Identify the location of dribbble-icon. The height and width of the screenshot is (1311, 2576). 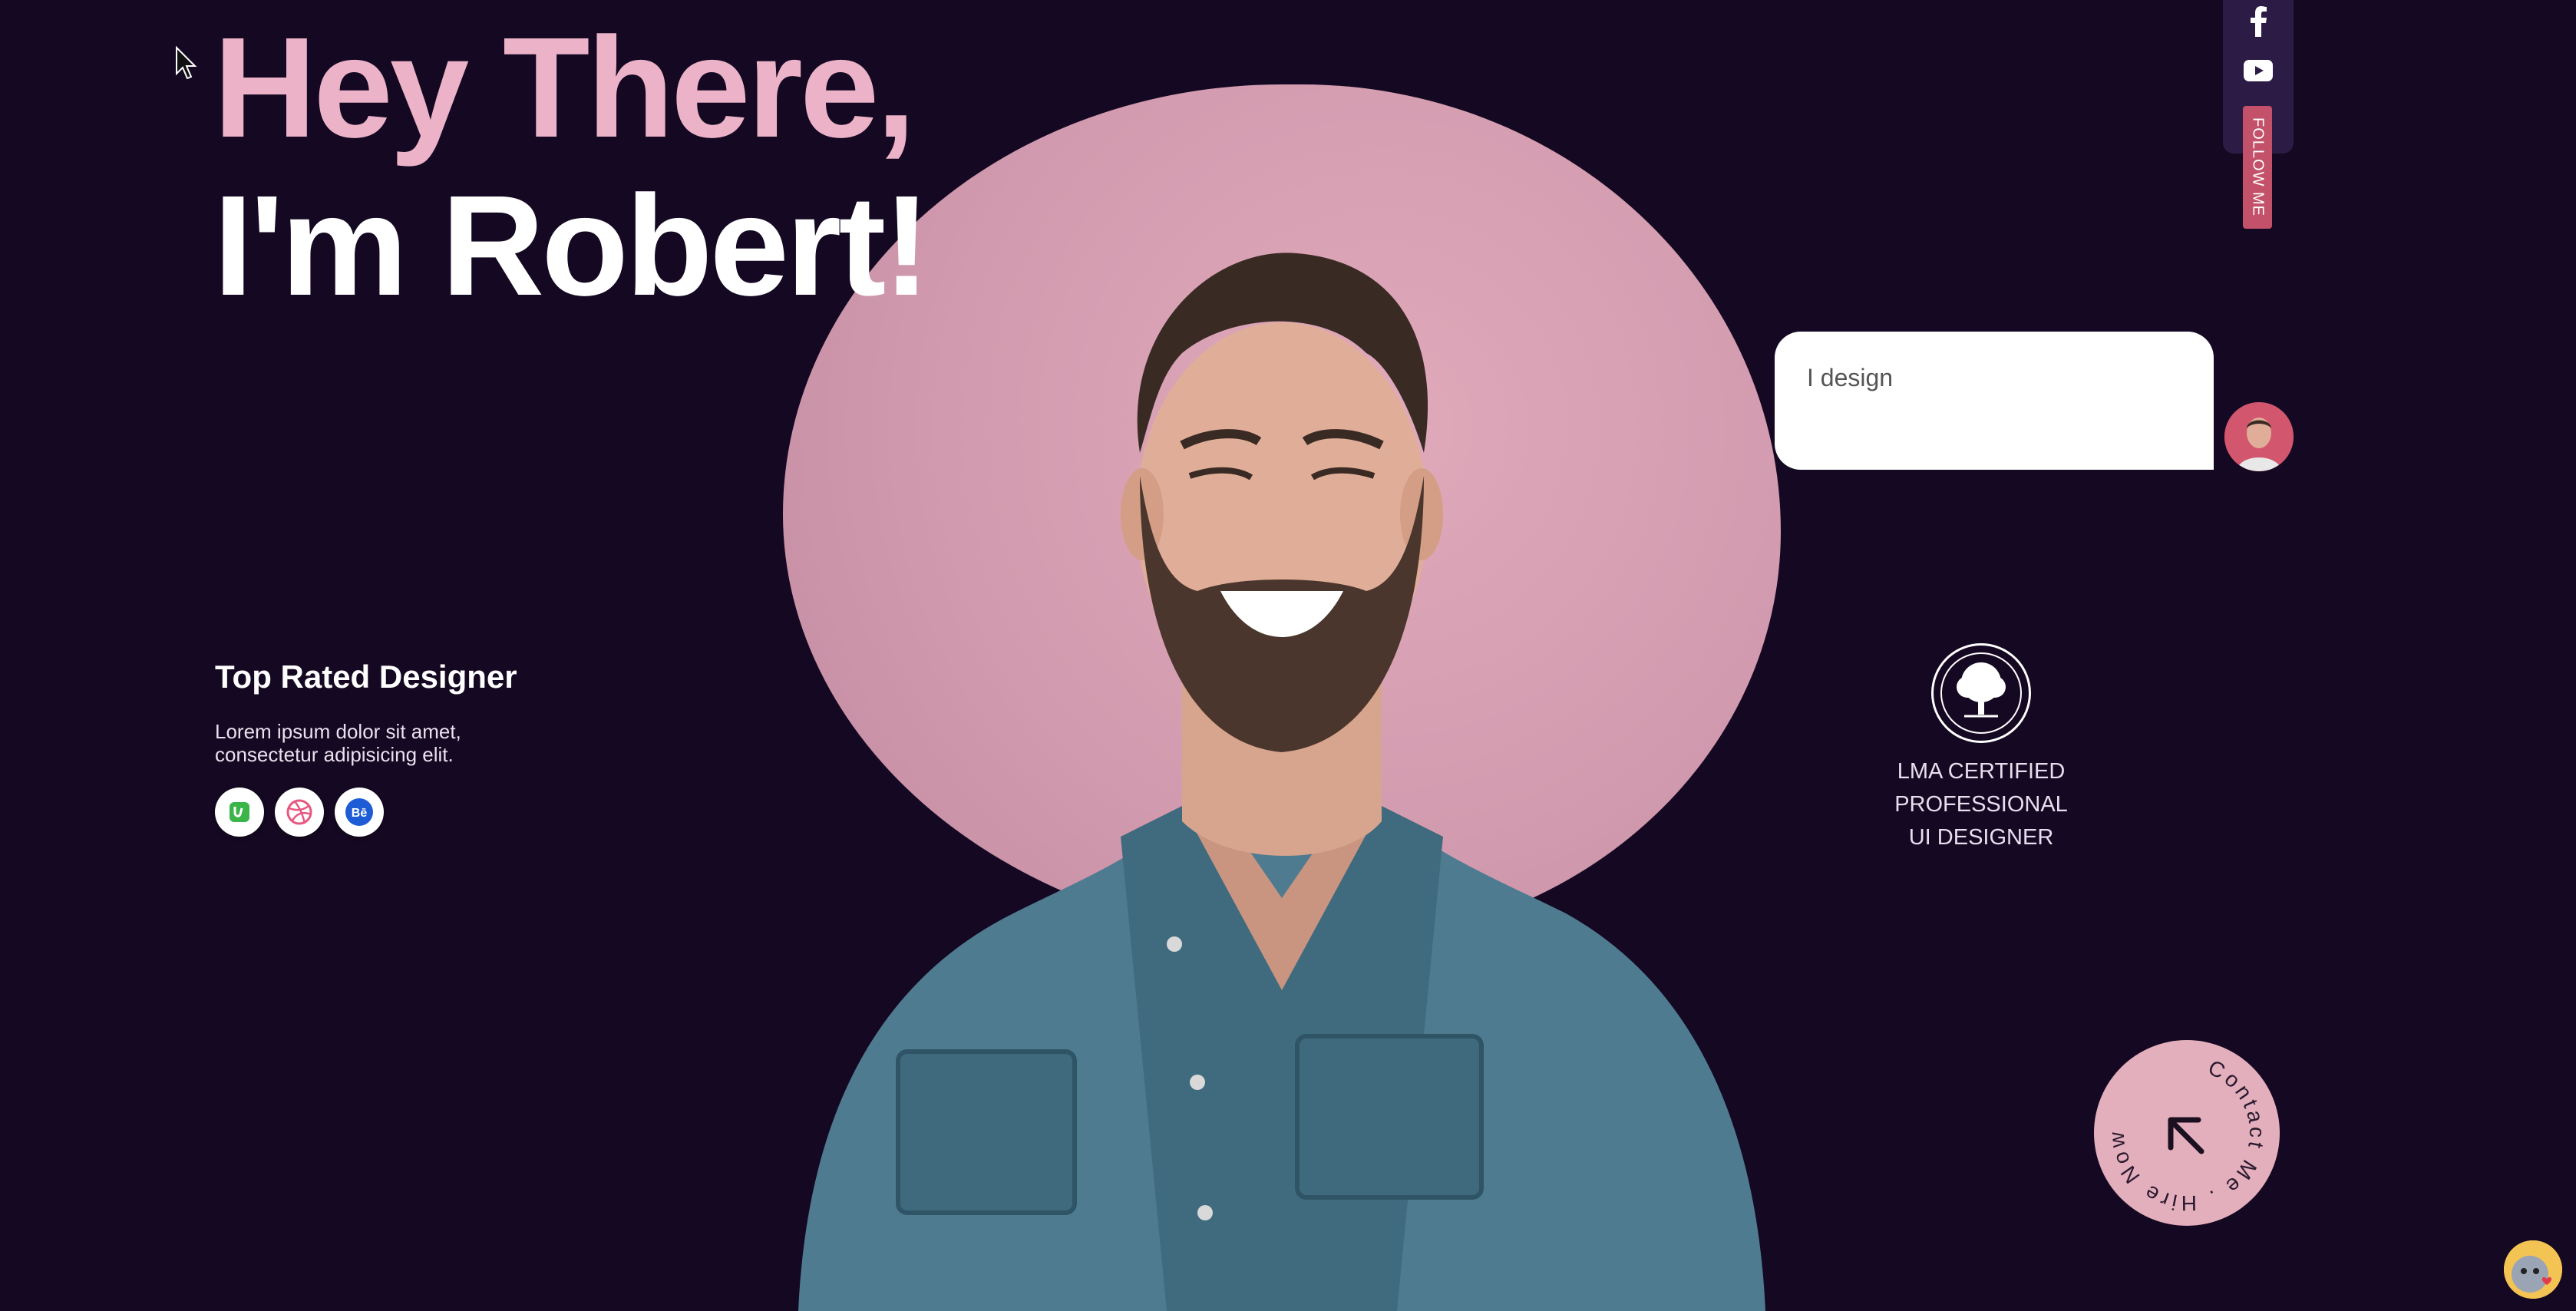
(299, 812).